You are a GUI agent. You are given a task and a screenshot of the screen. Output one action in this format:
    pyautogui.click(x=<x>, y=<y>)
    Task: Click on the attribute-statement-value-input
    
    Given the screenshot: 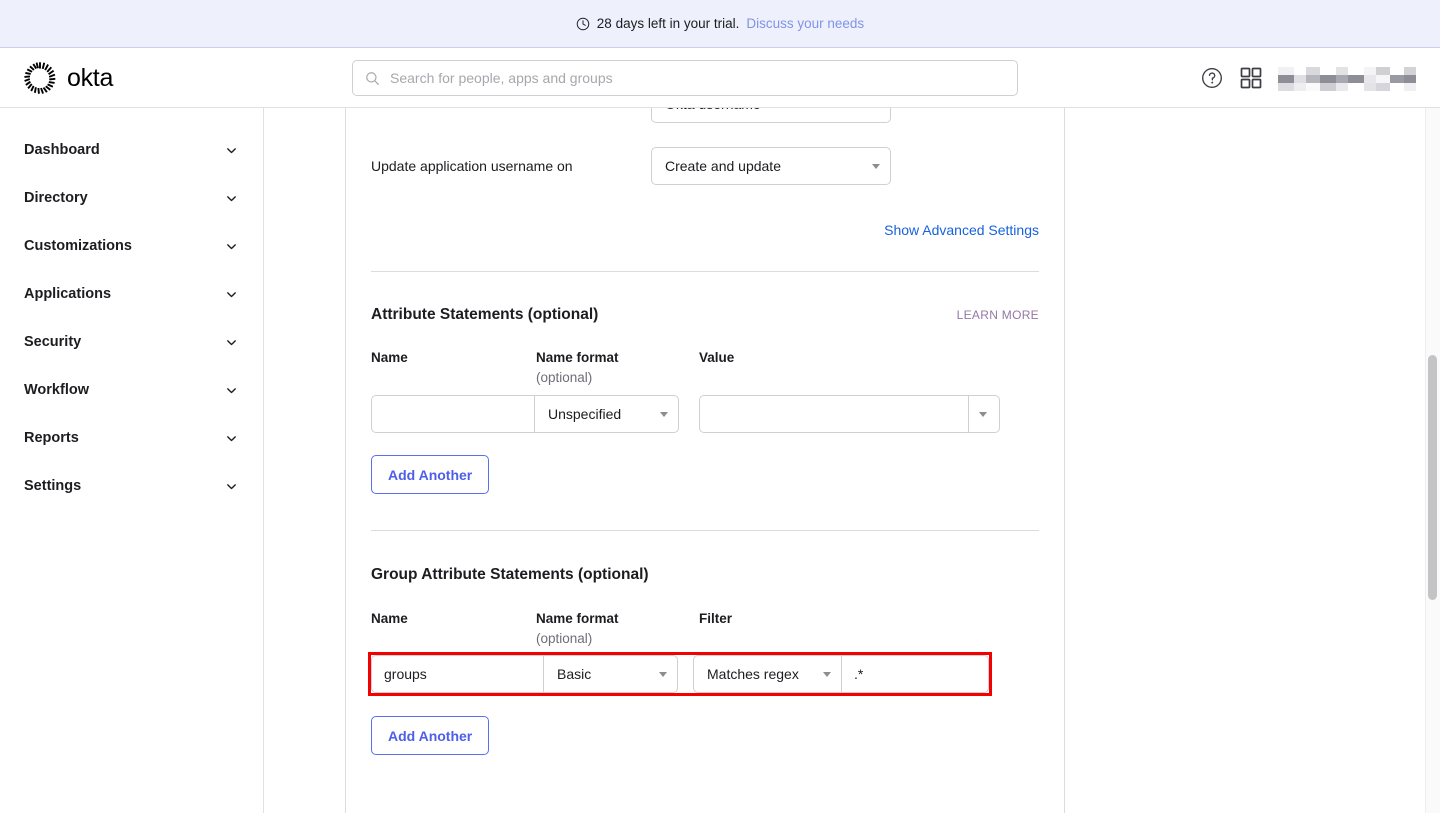 What is the action you would take?
    pyautogui.click(x=833, y=414)
    